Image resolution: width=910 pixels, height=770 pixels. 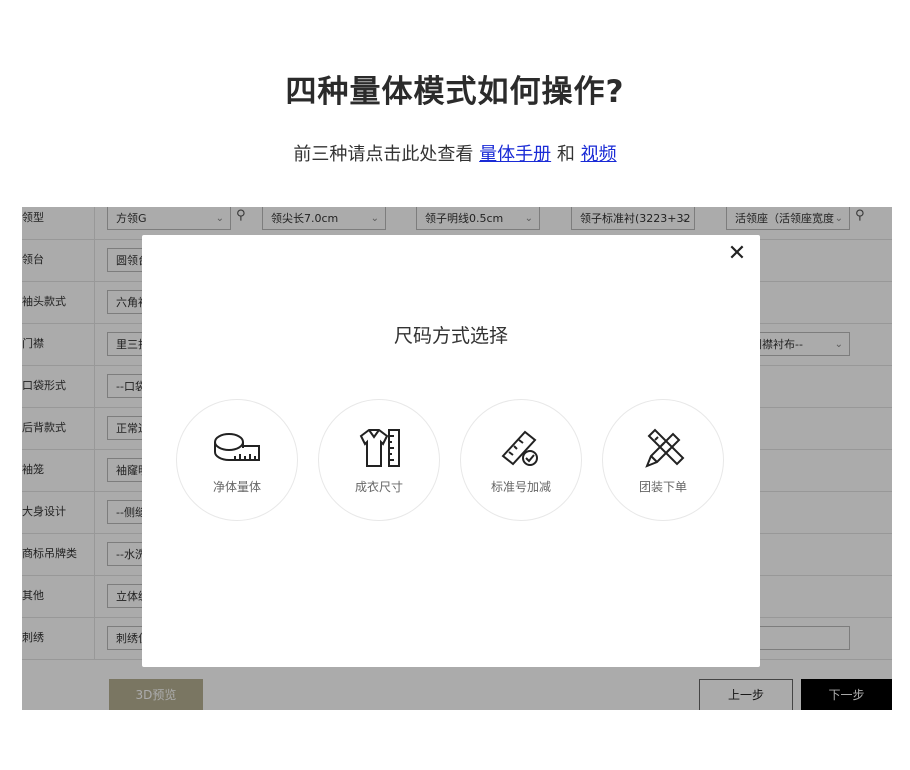 I want to click on option-label: 标准号加减, so click(x=520, y=487).